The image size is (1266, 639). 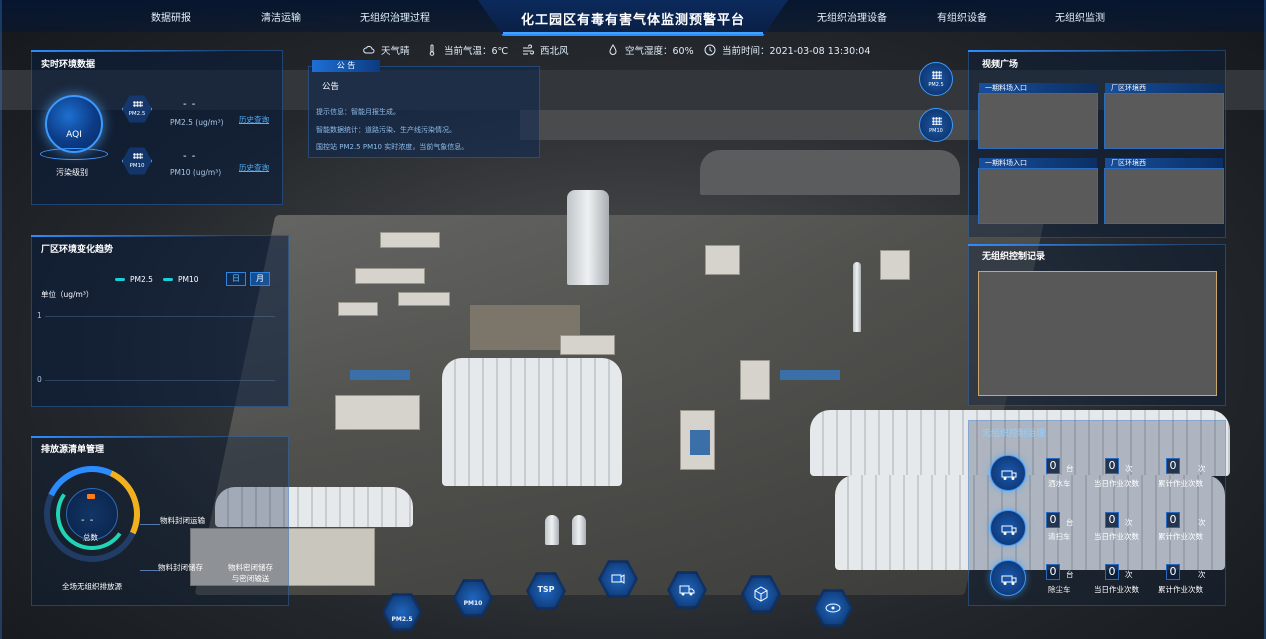 What do you see at coordinates (1008, 528) in the screenshot?
I see `sweeper-truck-icon` at bounding box center [1008, 528].